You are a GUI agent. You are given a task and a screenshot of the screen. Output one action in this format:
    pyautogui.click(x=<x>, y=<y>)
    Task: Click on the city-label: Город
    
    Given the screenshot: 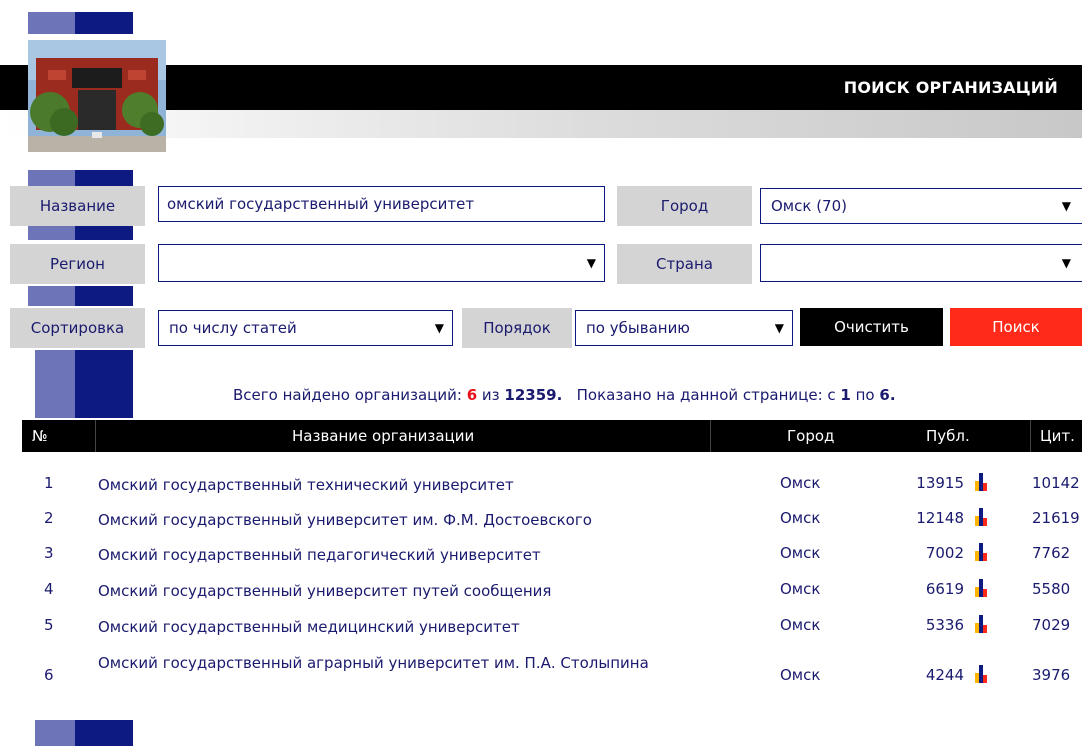 What is the action you would take?
    pyautogui.click(x=684, y=206)
    